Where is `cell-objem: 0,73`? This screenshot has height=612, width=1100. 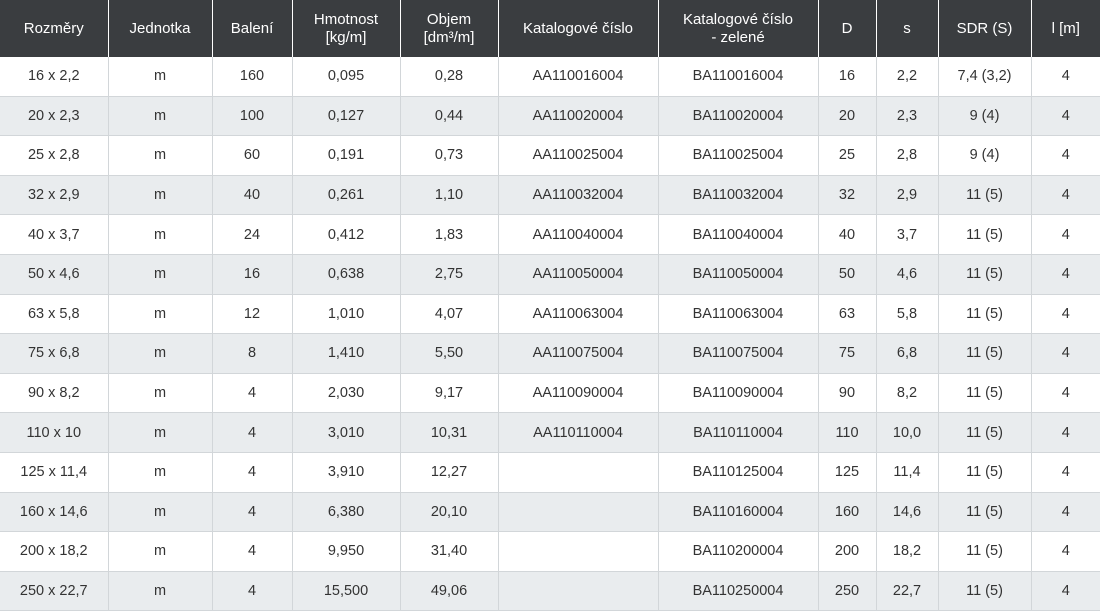
cell-objem: 0,73 is located at coordinates (449, 155).